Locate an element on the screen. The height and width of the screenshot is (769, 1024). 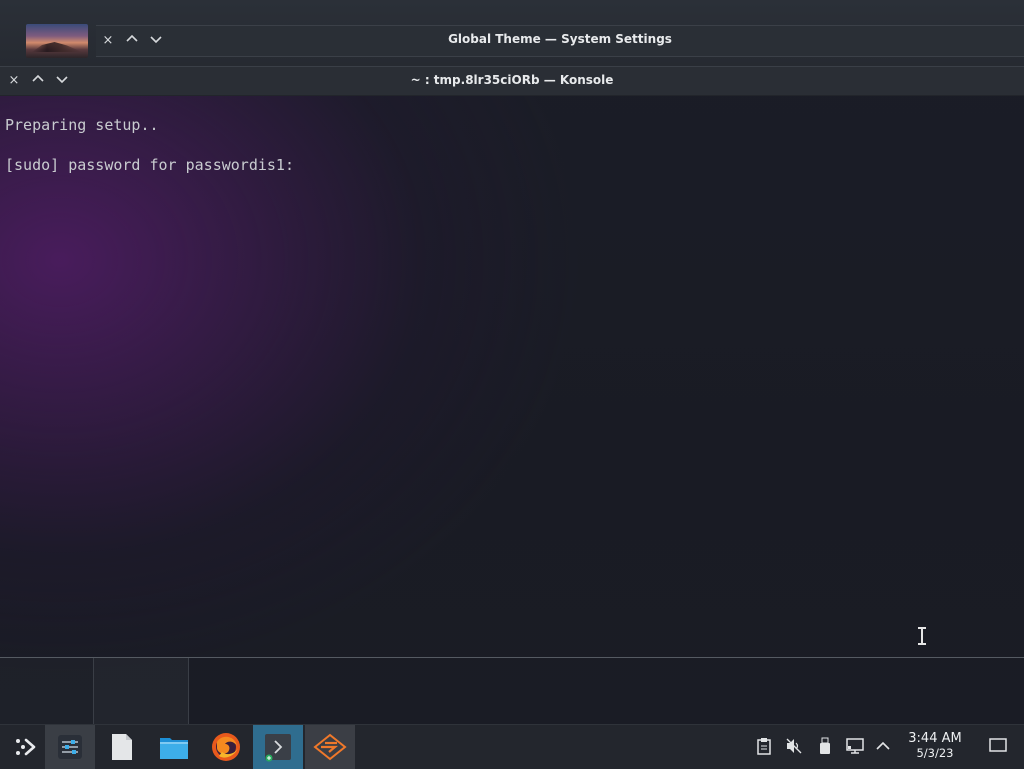
system-settings-window: × Global Theme — System Settings is located at coordinates (512, 33).